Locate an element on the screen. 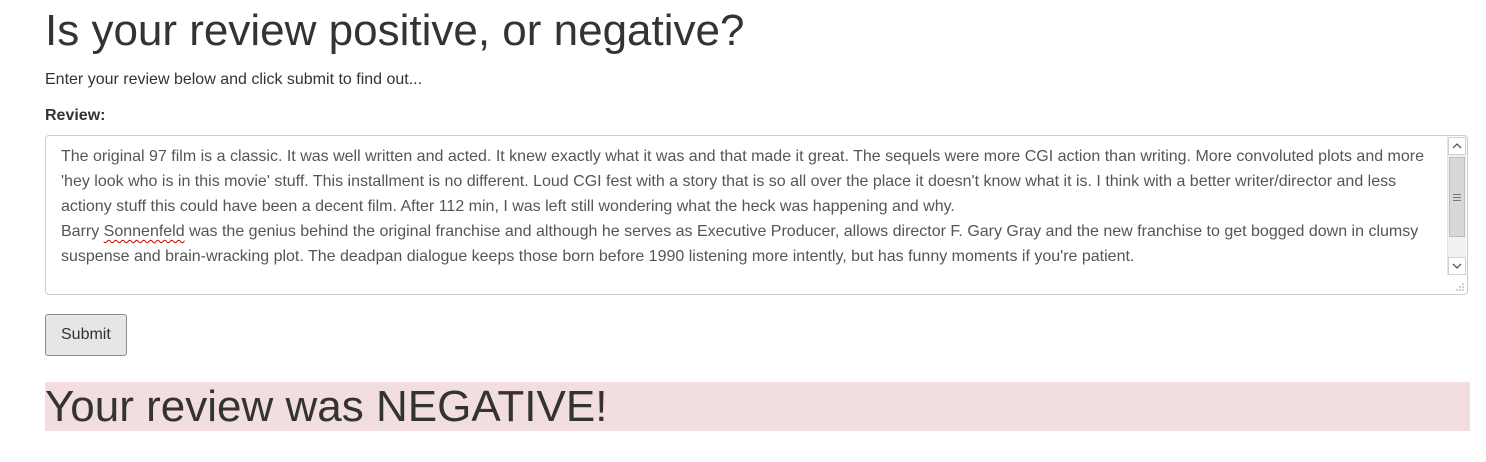  textarea-scrollbar is located at coordinates (1456, 206).